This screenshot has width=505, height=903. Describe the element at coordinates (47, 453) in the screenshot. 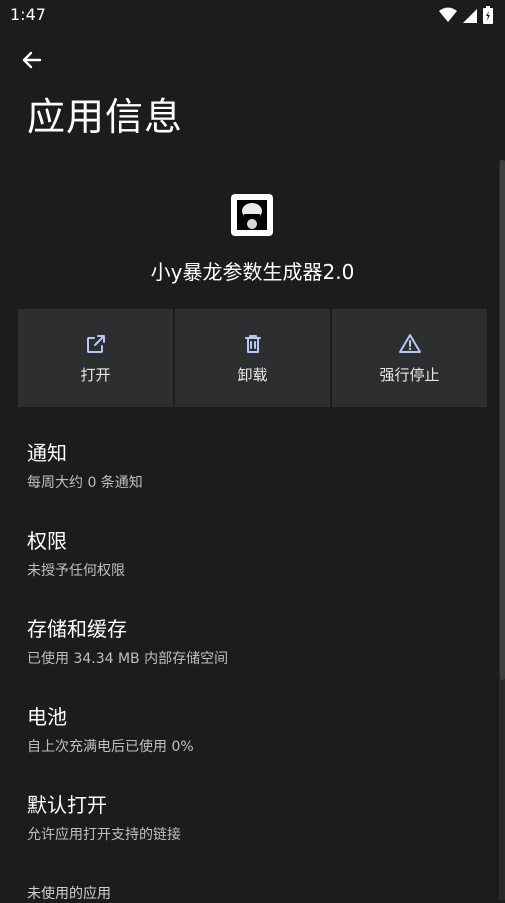

I see `notifications-title: 通知` at that location.